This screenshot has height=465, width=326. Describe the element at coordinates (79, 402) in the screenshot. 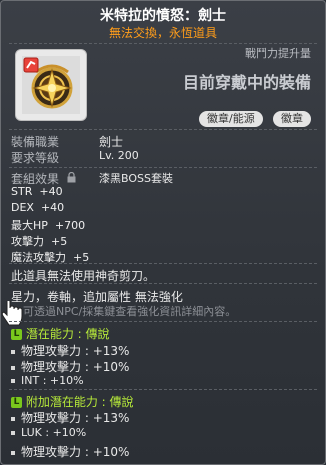

I see `additional-potential-title: 附加潛在能力 : 傳說` at that location.